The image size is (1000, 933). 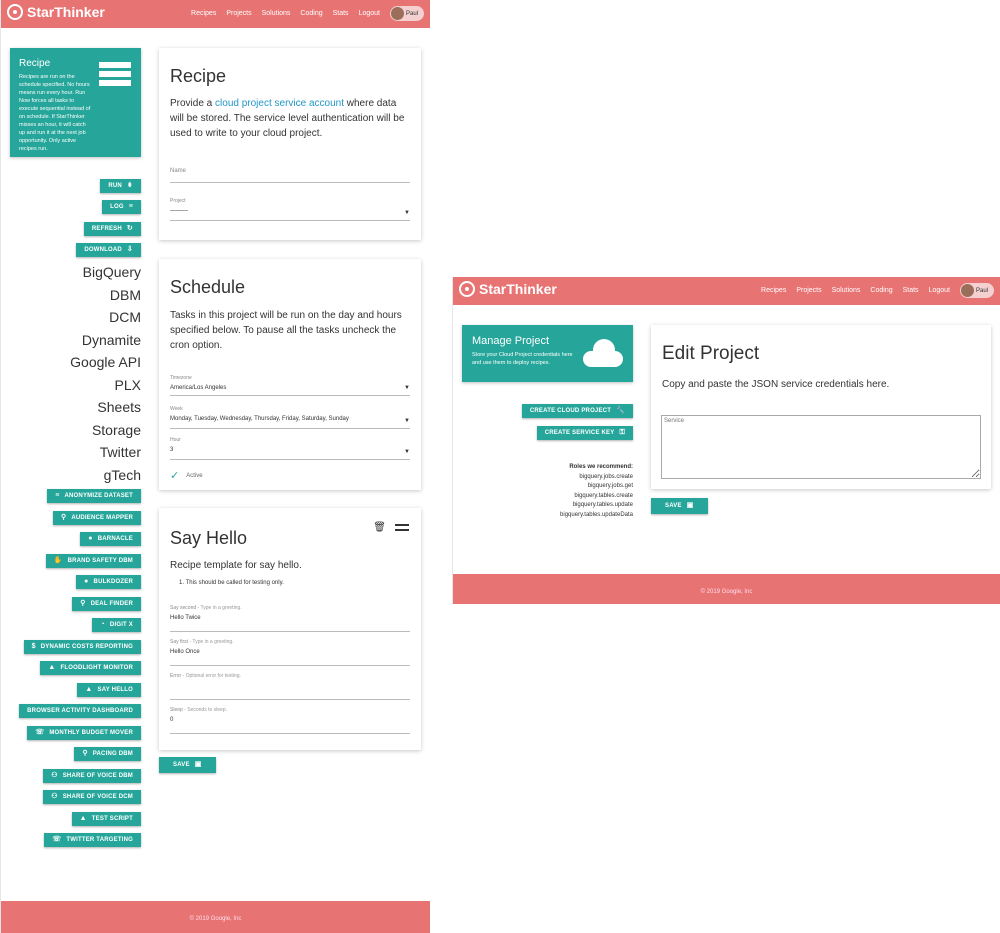 What do you see at coordinates (601, 467) in the screenshot?
I see `roles-title: Roles we recommend:` at bounding box center [601, 467].